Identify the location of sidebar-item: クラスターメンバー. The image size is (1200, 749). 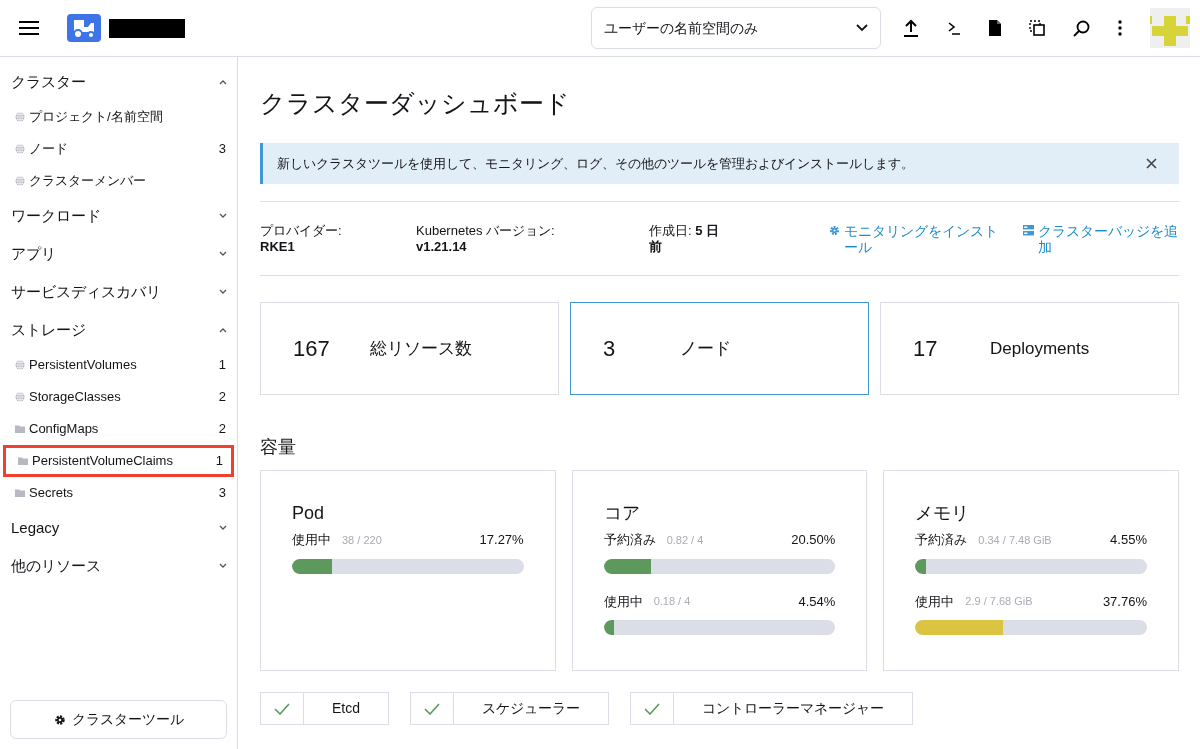
(118, 181).